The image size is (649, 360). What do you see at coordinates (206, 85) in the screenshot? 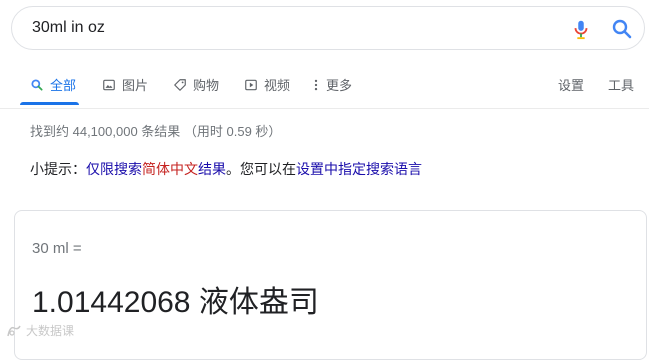
I see `tab-shopping-label: 购物` at bounding box center [206, 85].